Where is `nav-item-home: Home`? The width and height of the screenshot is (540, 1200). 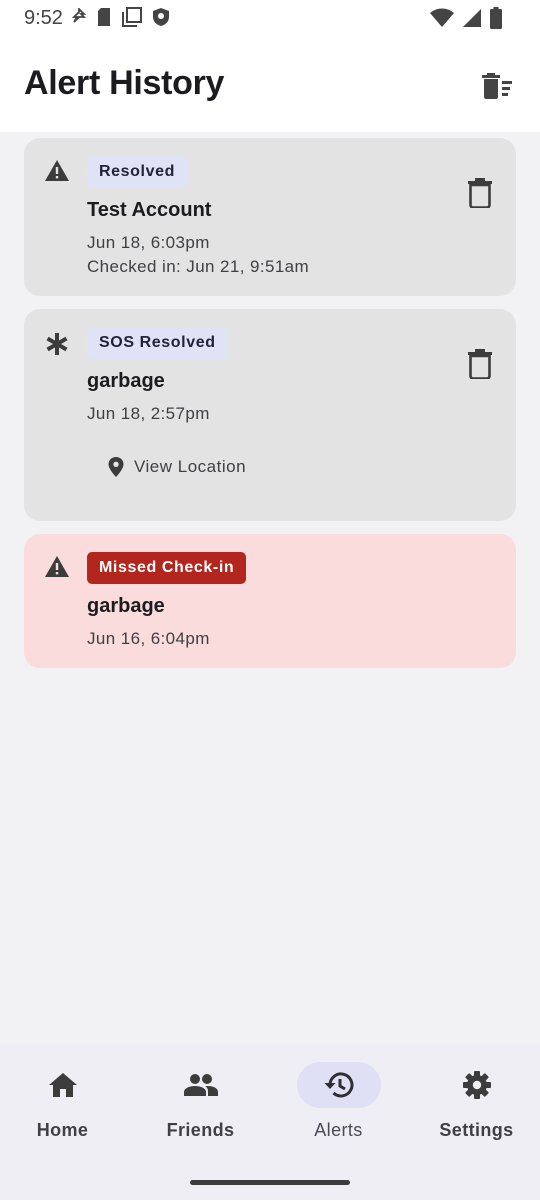 nav-item-home: Home is located at coordinates (65, 1107).